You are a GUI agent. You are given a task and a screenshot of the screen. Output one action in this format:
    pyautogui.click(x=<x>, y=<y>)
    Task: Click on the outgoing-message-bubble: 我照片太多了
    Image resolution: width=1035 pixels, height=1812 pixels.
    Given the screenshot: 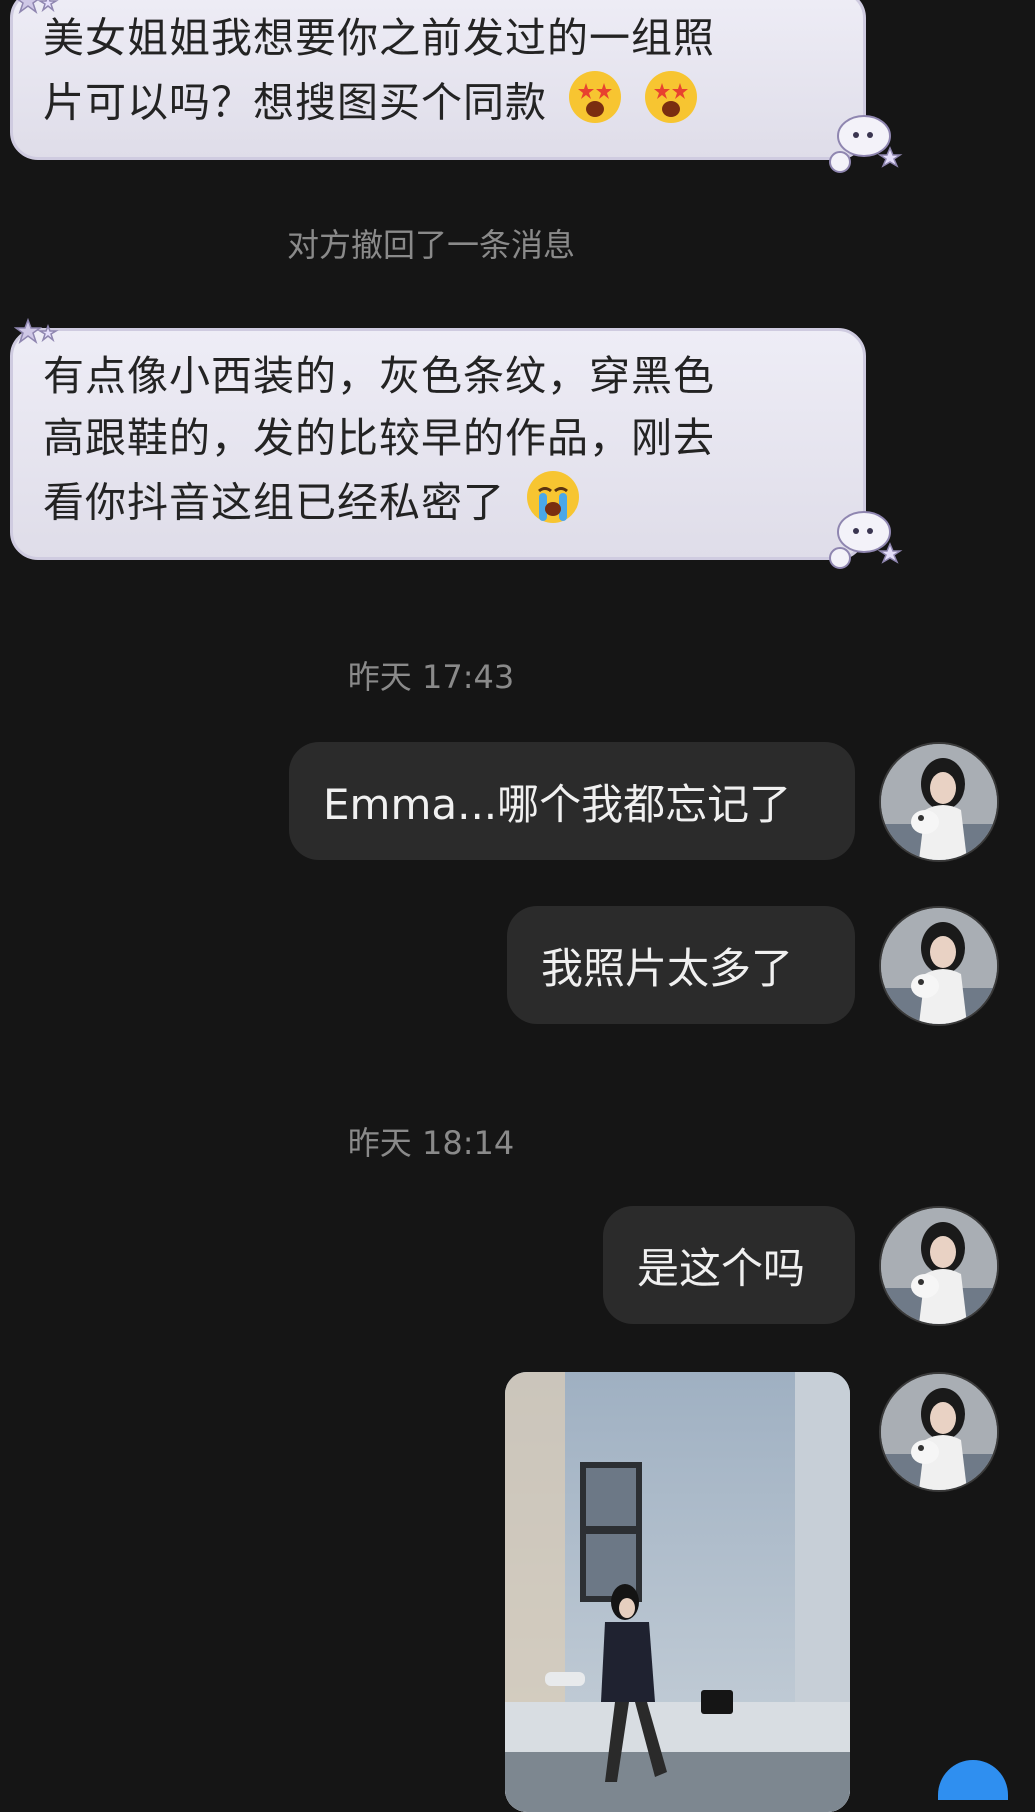 What is the action you would take?
    pyautogui.click(x=681, y=965)
    